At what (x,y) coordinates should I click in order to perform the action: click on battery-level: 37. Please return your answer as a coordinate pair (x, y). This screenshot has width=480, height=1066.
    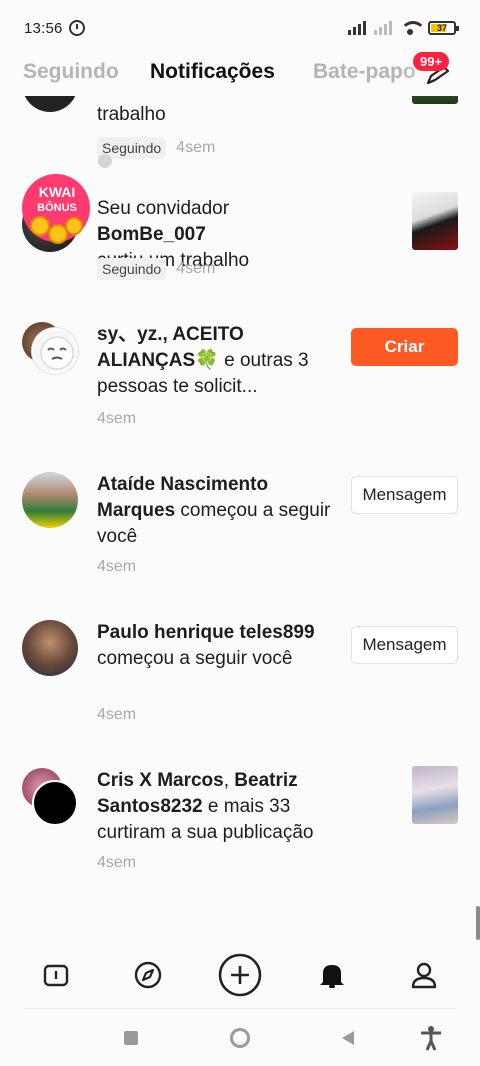
    Looking at the image, I should click on (441, 28).